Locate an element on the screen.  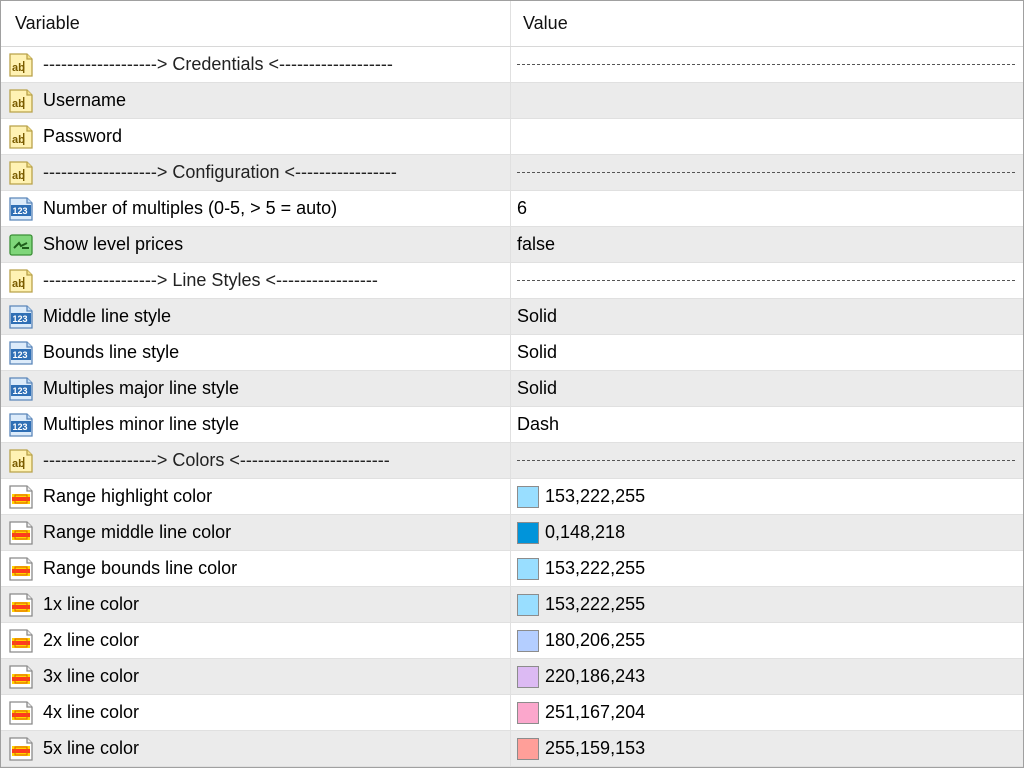
input-row: ab Password is located at coordinates (512, 137).